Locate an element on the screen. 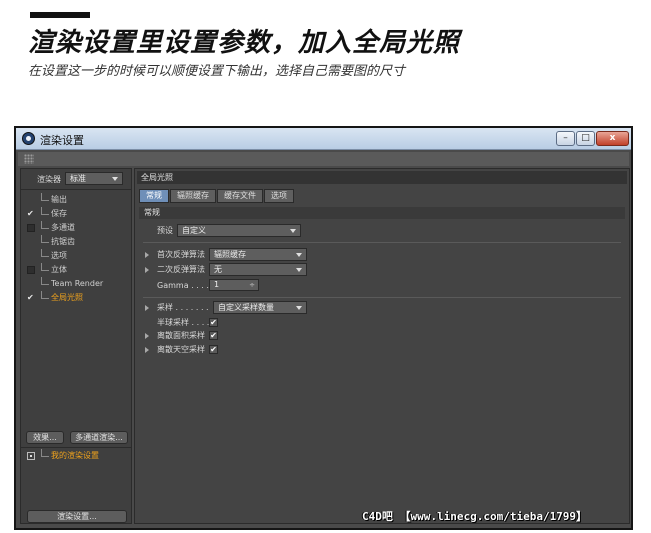  primary-method-value: 辐照缓存 is located at coordinates (230, 254).